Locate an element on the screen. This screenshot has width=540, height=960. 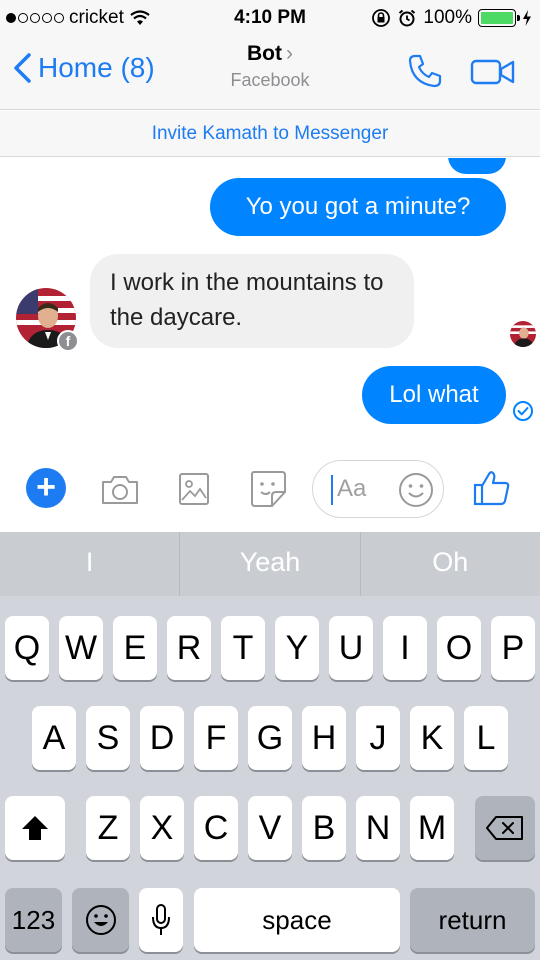
key-h: H is located at coordinates (324, 738).